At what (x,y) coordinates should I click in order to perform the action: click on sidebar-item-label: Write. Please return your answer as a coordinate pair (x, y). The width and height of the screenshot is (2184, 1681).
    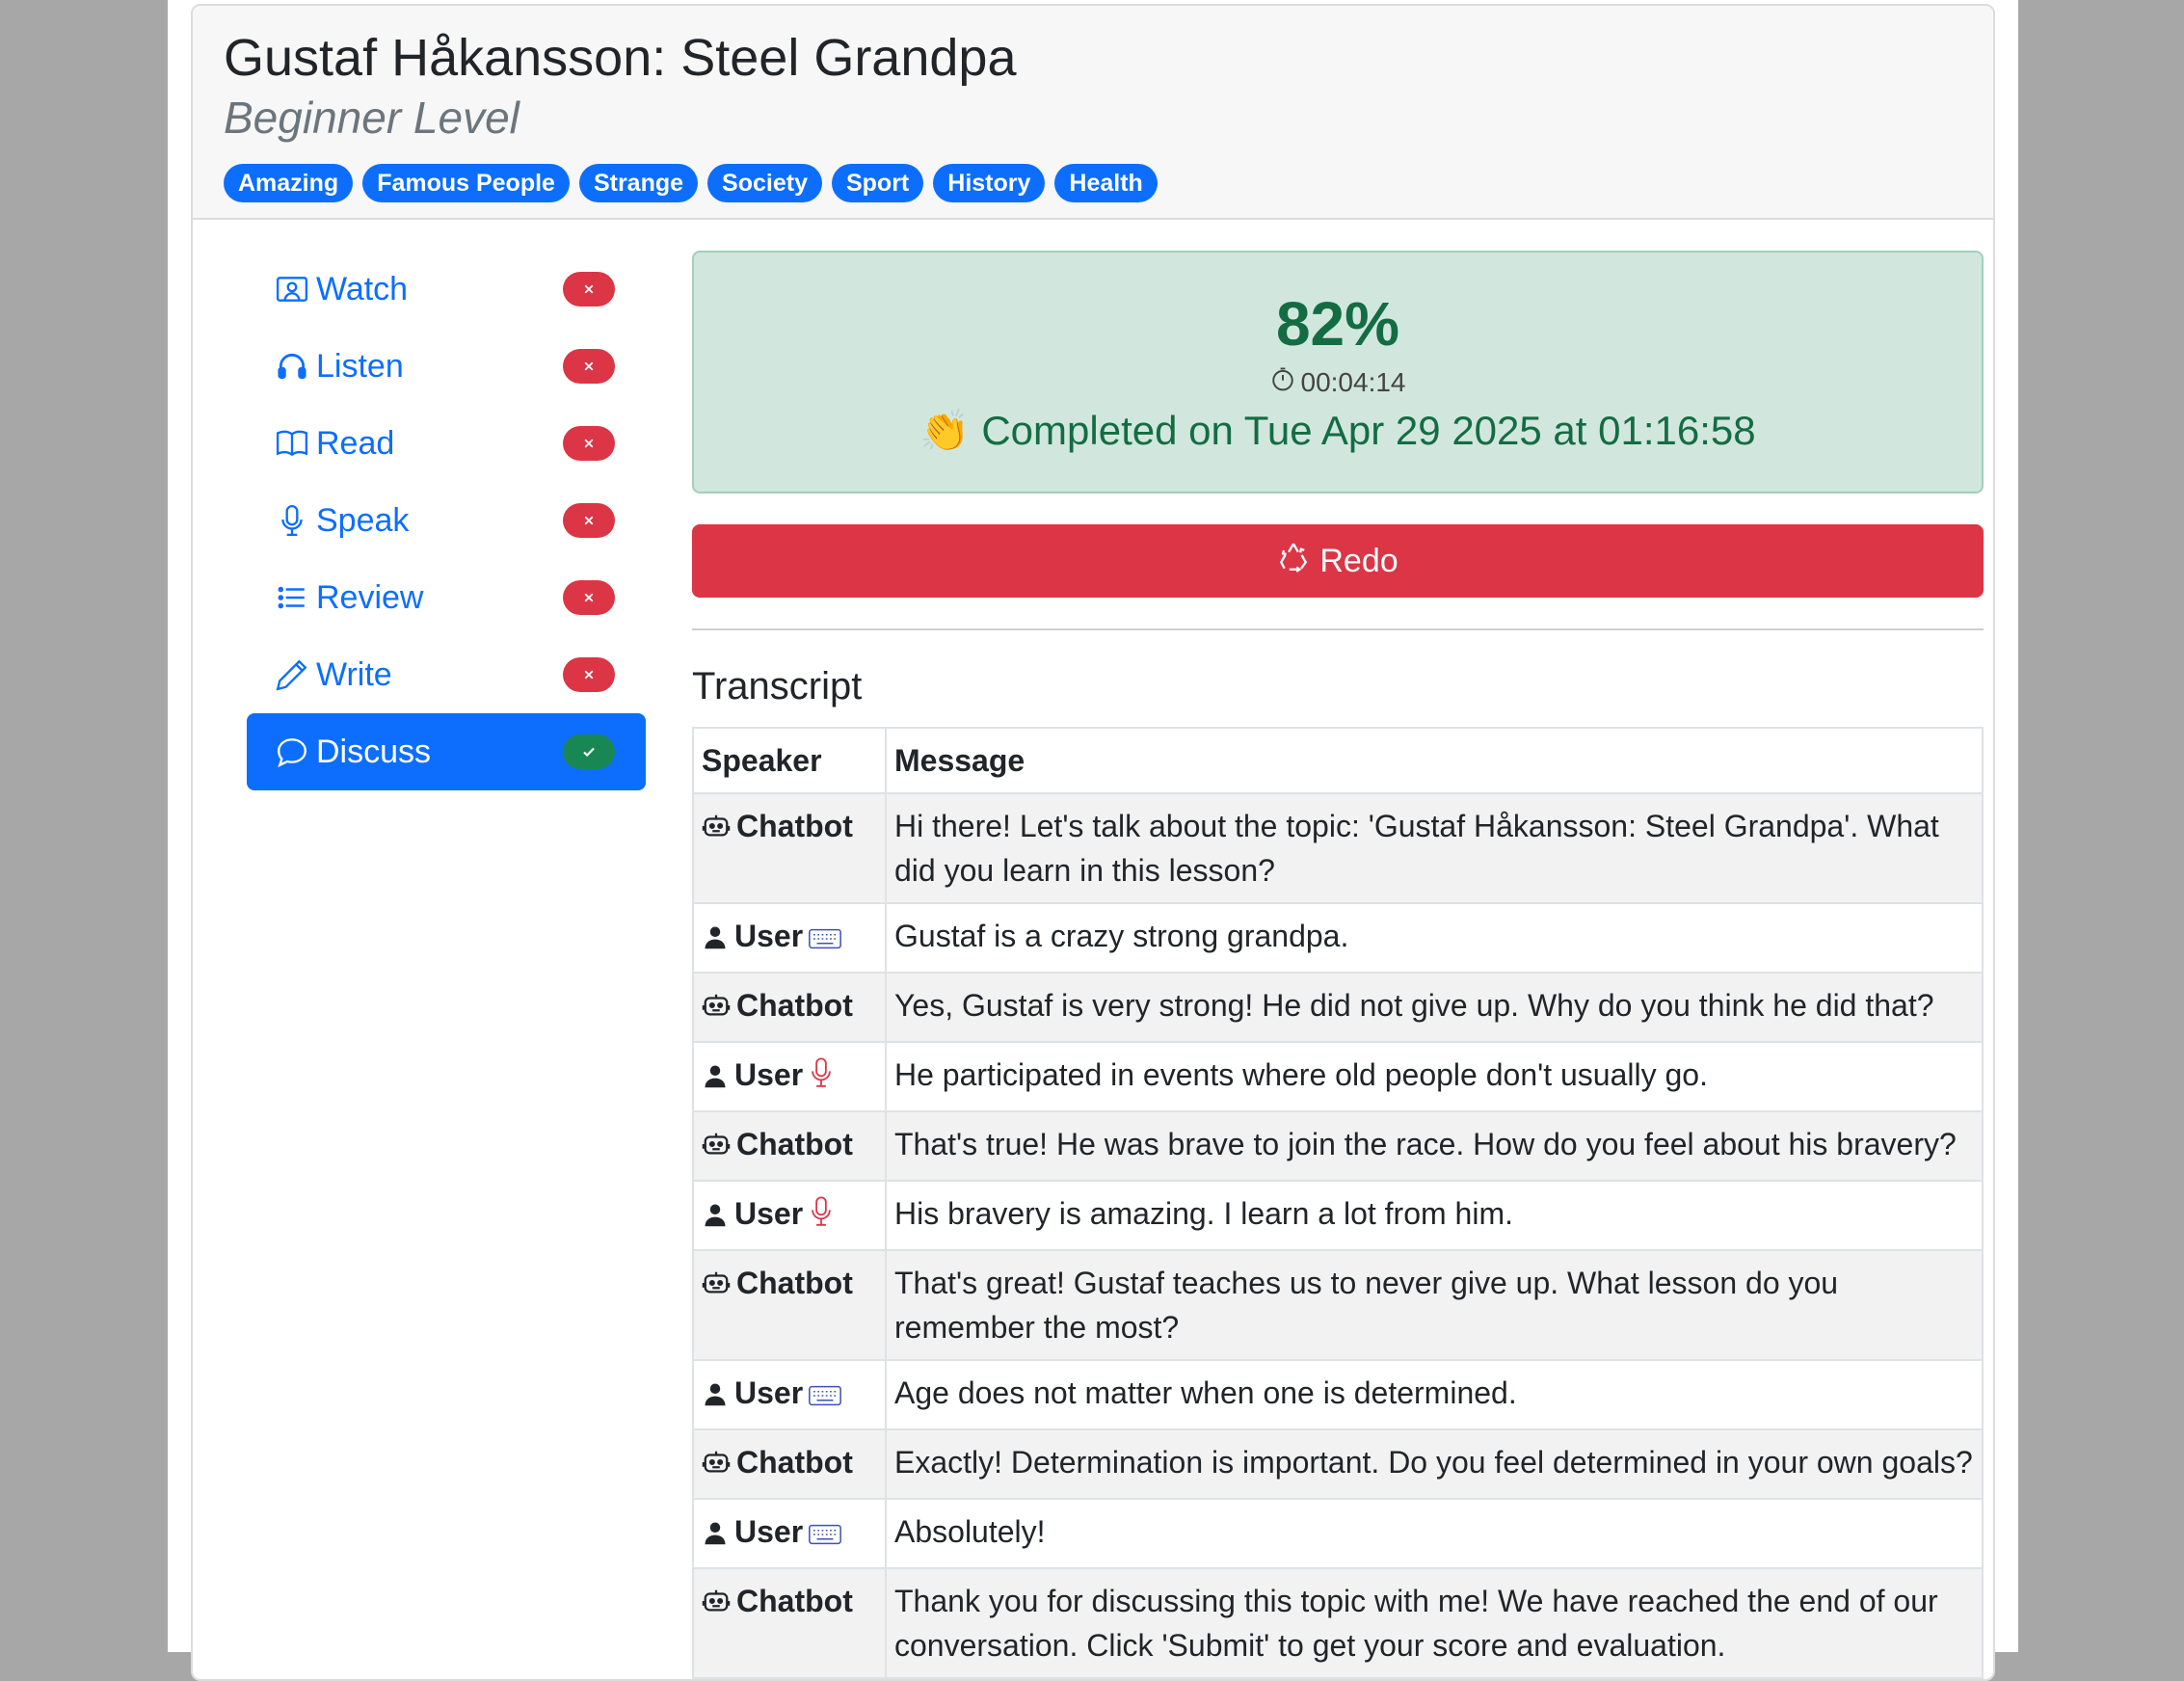
    Looking at the image, I should click on (354, 674).